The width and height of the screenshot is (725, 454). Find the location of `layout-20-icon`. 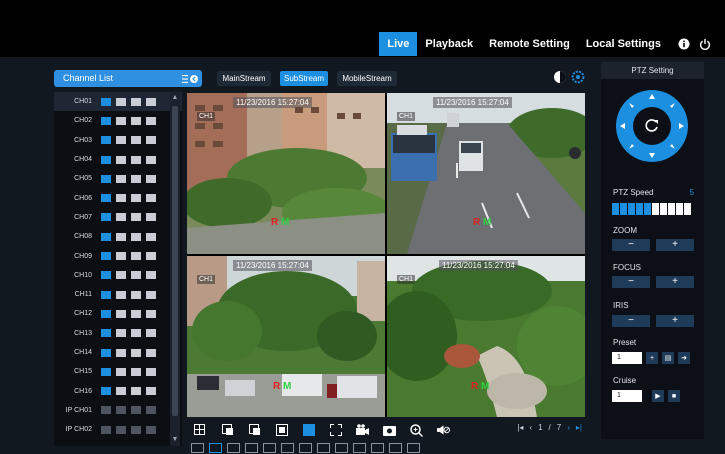

layout-20-icon is located at coordinates (341, 448).